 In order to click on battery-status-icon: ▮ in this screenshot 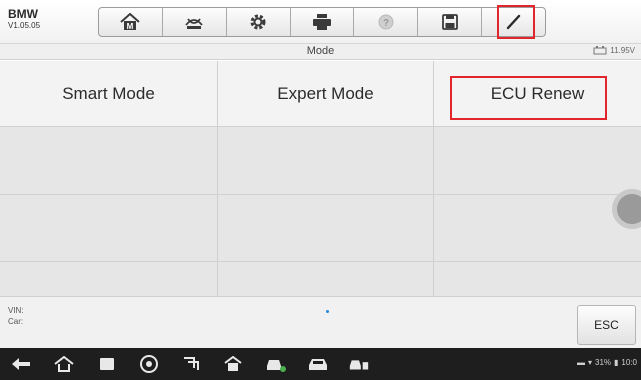, I will do `click(616, 362)`.